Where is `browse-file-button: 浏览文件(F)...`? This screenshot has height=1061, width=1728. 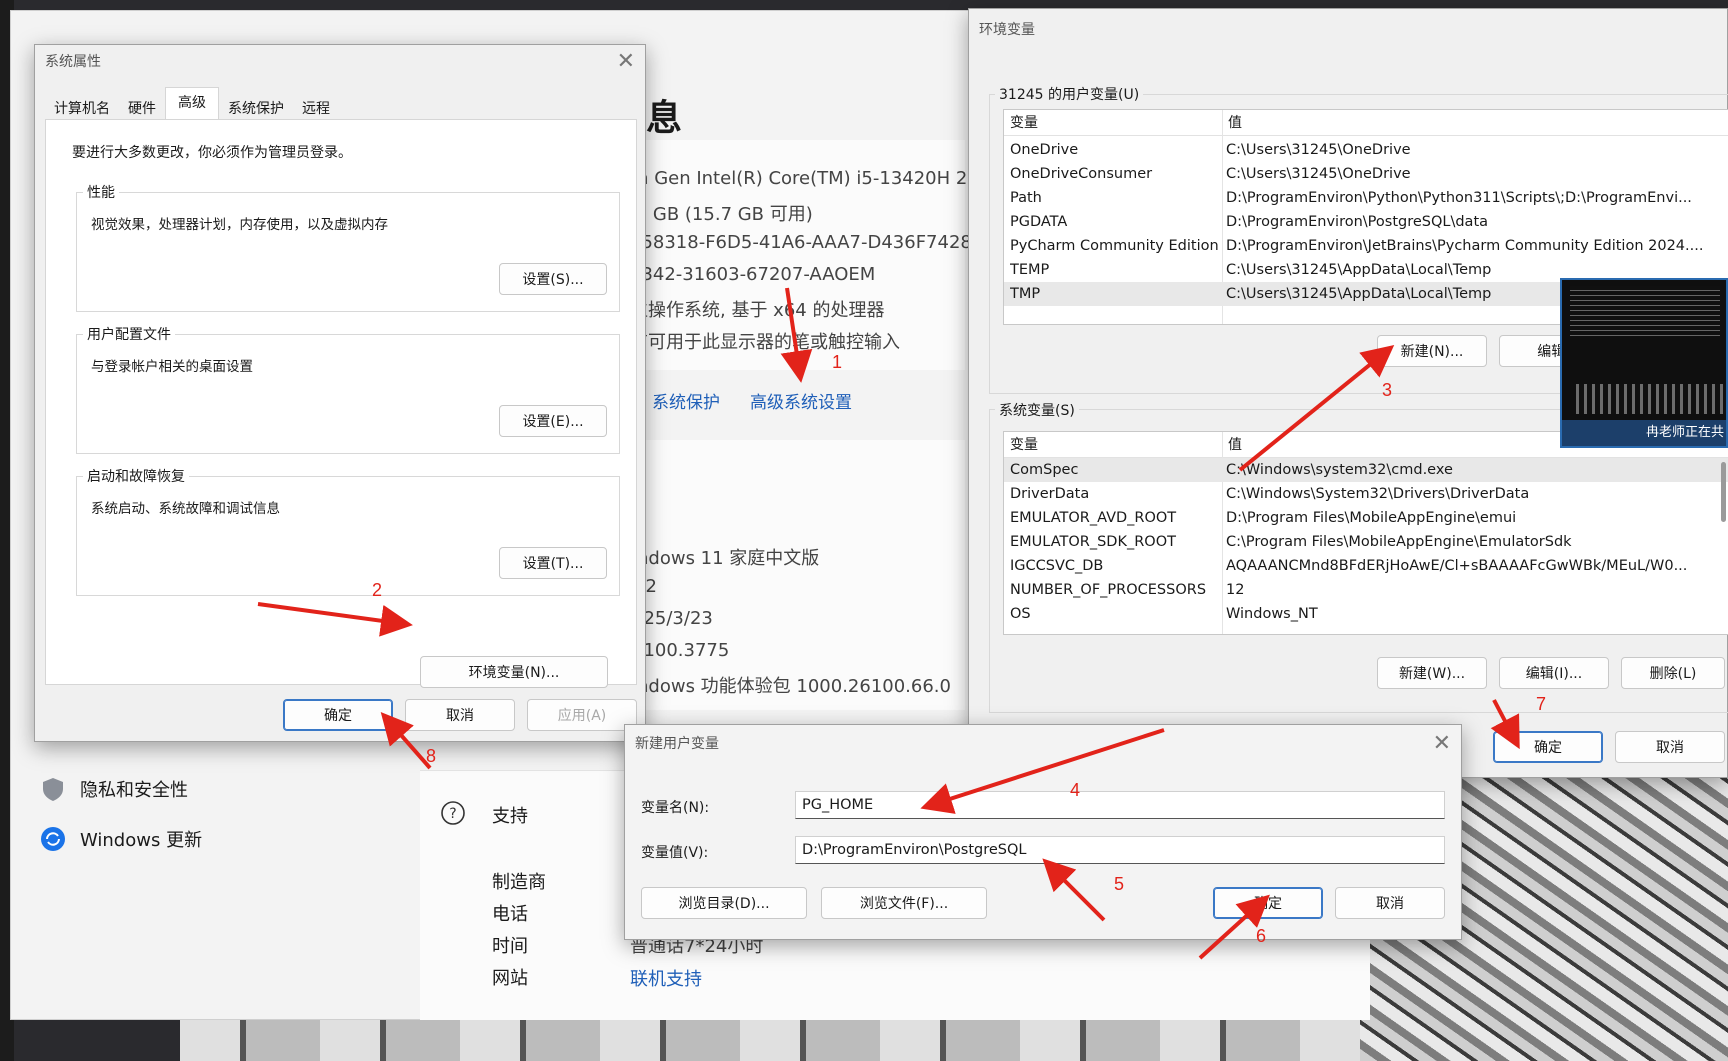 browse-file-button: 浏览文件(F)... is located at coordinates (904, 903).